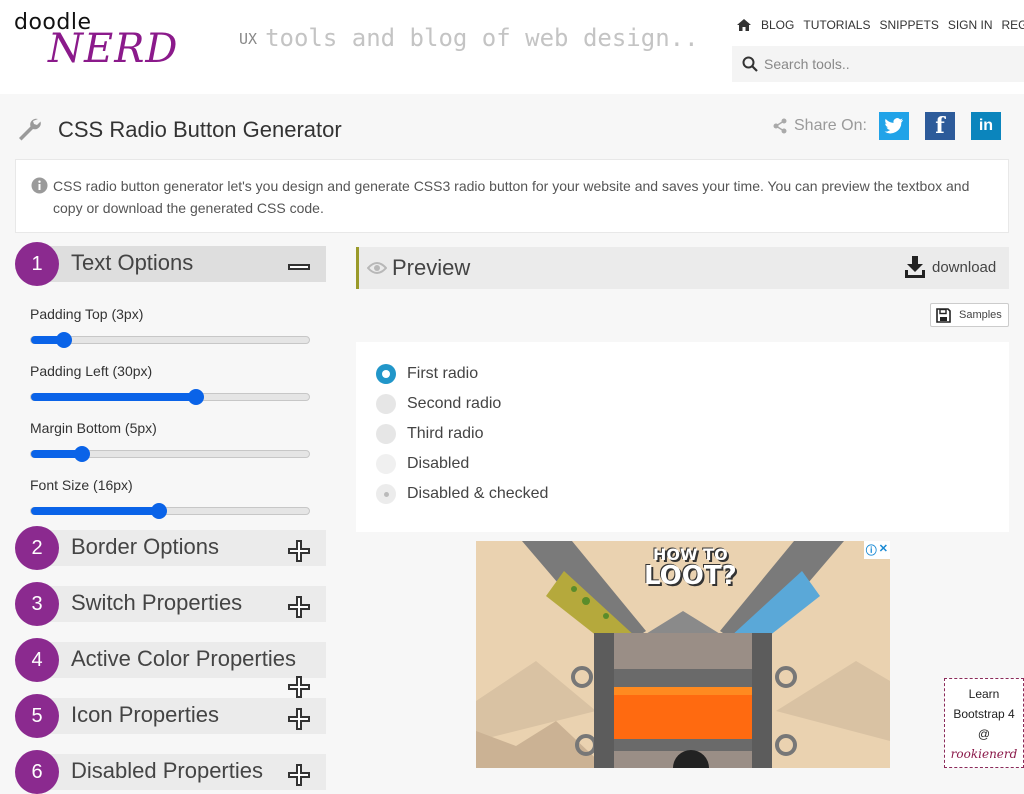 The height and width of the screenshot is (794, 1024). Describe the element at coordinates (183, 658) in the screenshot. I see `section-label: Active Color Properties` at that location.